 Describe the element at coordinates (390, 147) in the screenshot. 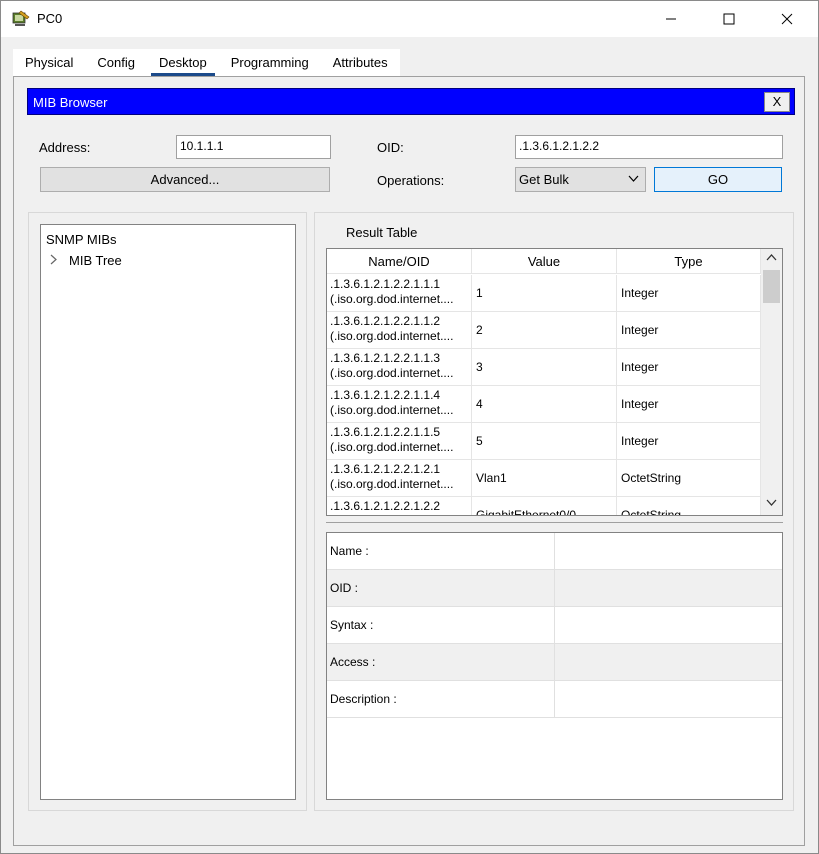

I see `oid-label: OID:` at that location.